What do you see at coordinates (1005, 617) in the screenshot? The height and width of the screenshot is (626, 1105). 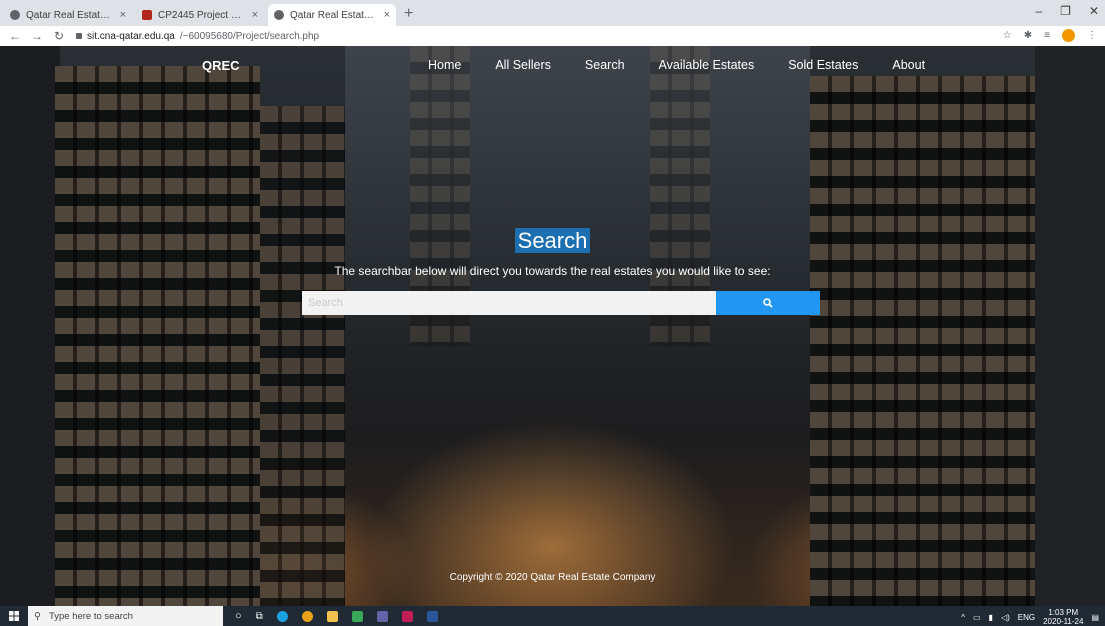 I see `volume-icon: ◁)` at bounding box center [1005, 617].